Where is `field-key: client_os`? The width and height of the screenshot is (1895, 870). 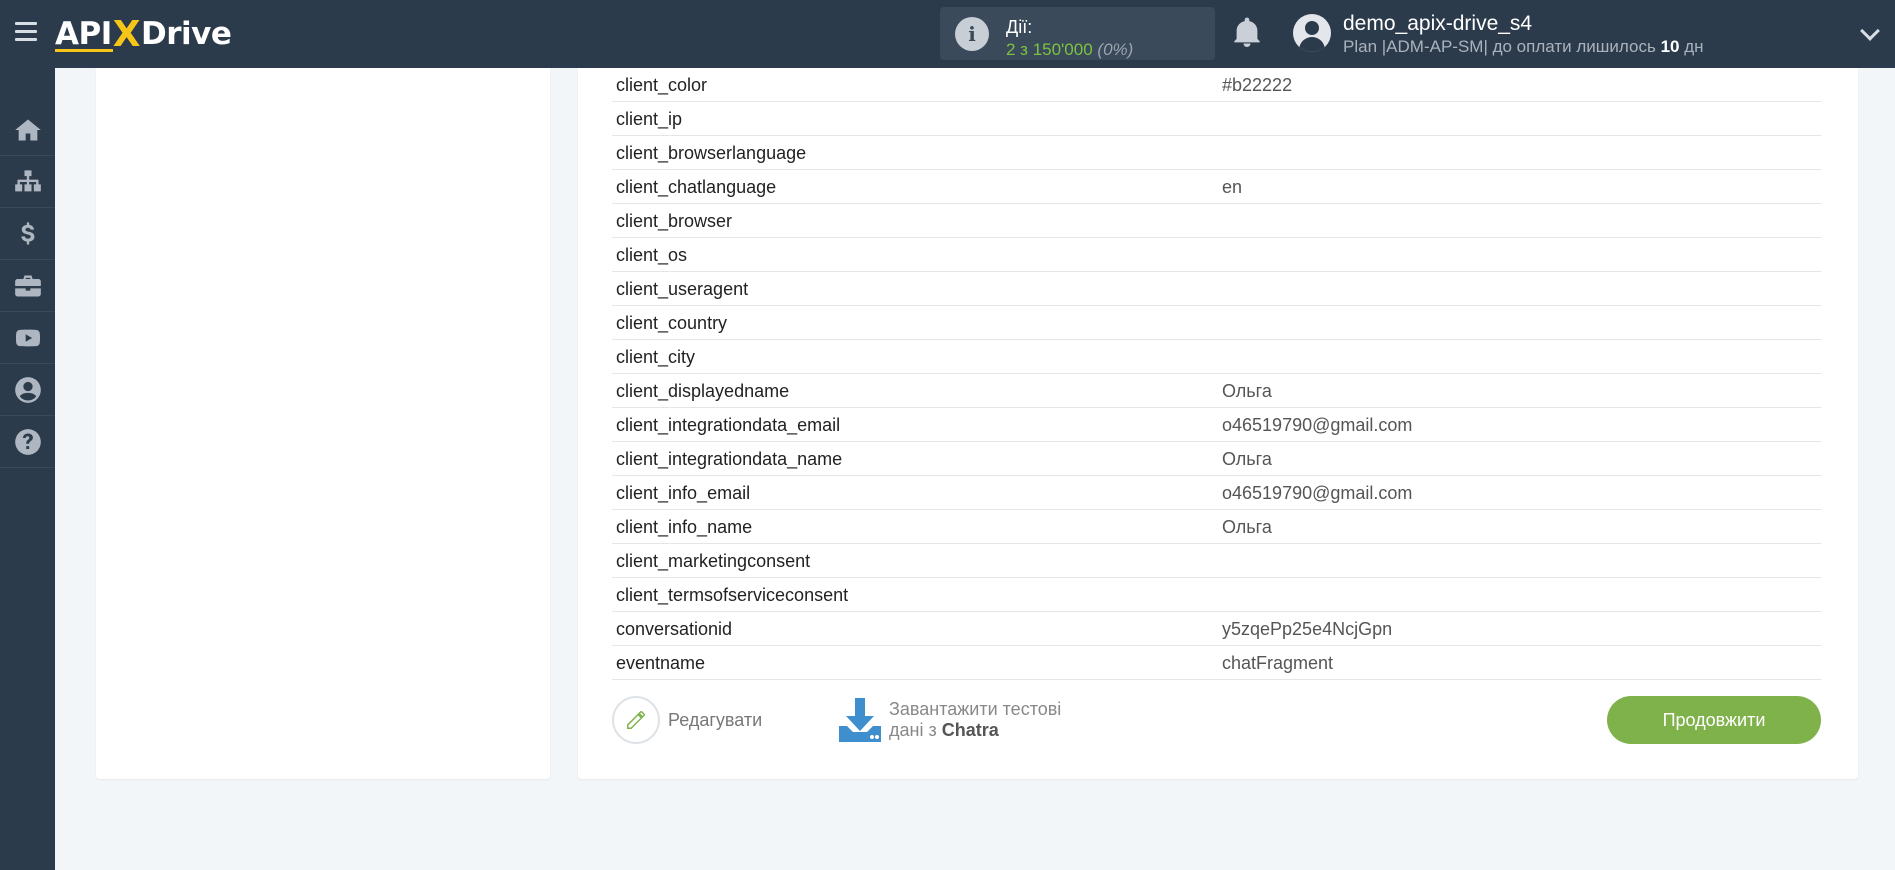
field-key: client_os is located at coordinates (652, 255).